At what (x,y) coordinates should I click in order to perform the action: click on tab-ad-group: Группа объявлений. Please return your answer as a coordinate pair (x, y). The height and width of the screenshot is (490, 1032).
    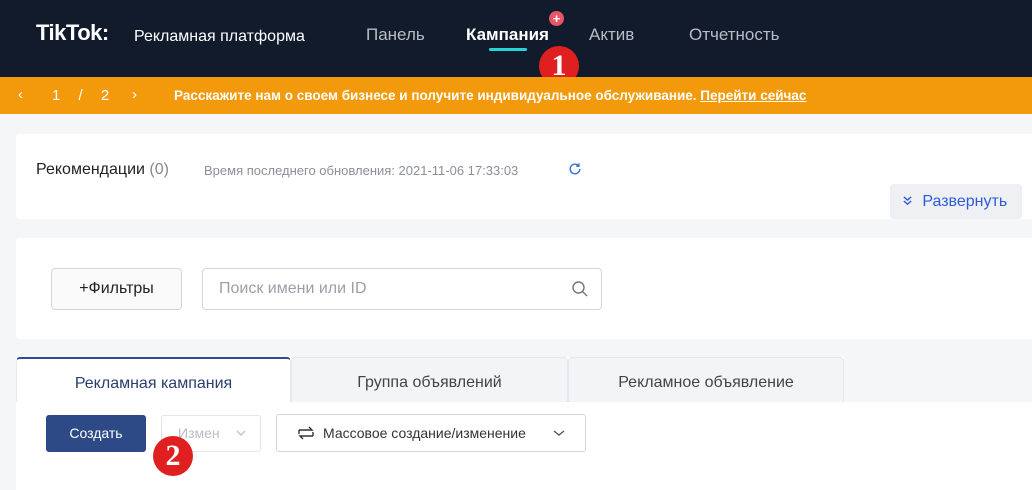
    Looking at the image, I should click on (429, 379).